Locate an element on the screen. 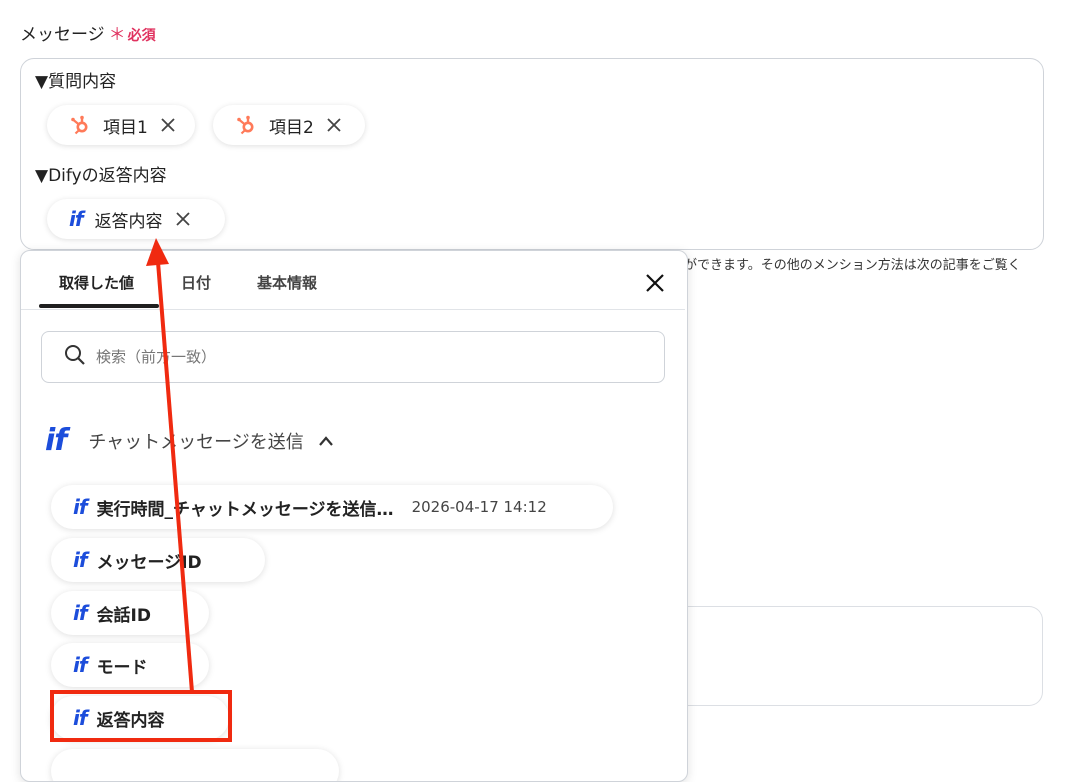 The height and width of the screenshot is (782, 1074). option-value: 2026-04-17 14:12 is located at coordinates (479, 507).